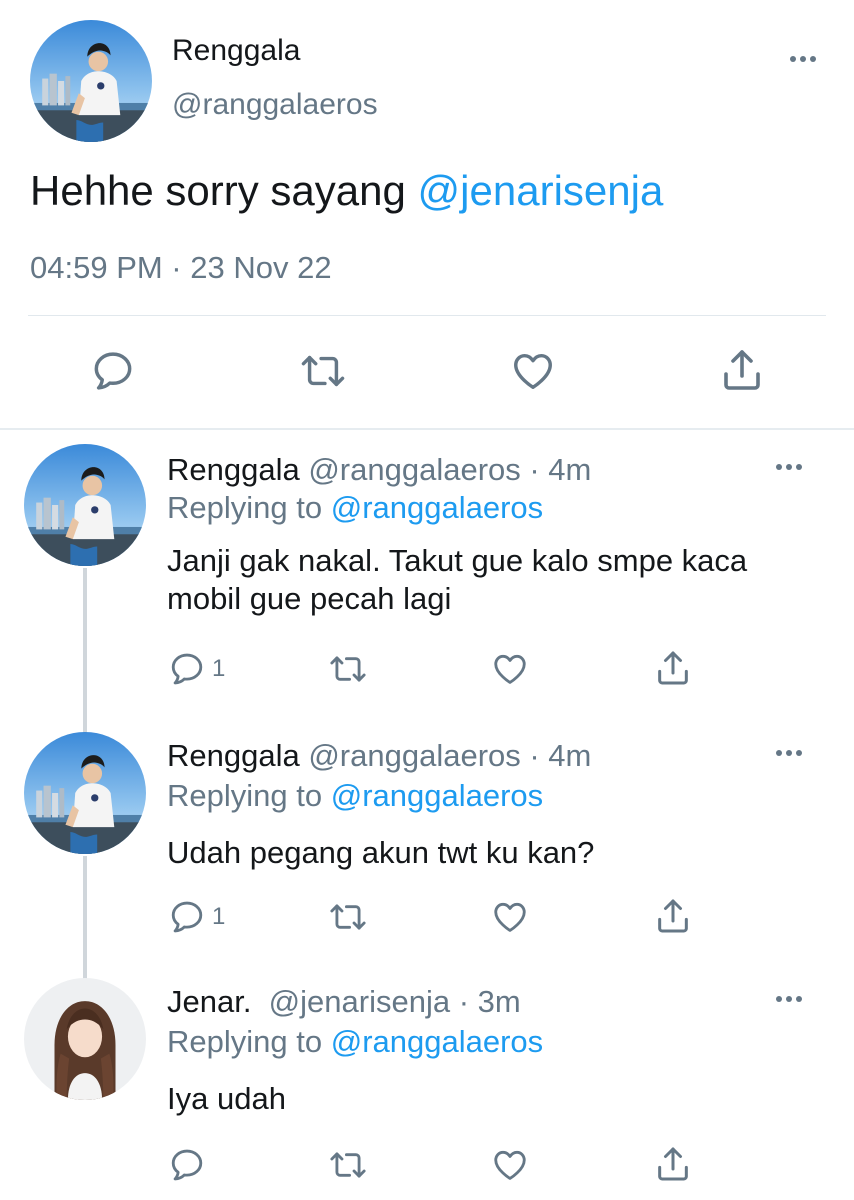  What do you see at coordinates (224, 190) in the screenshot?
I see `tweet-text-body: Hehhe sorry sayang` at bounding box center [224, 190].